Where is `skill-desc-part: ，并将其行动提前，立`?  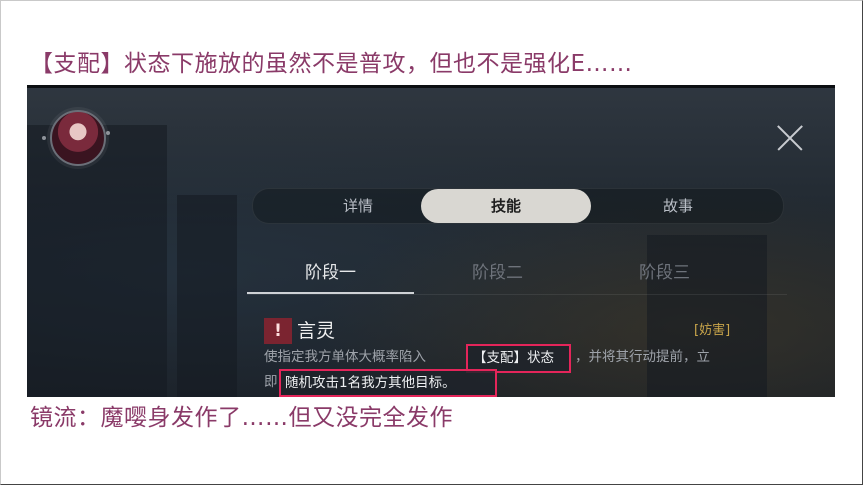
skill-desc-part: ，并将其行动提前，立 is located at coordinates (642, 357).